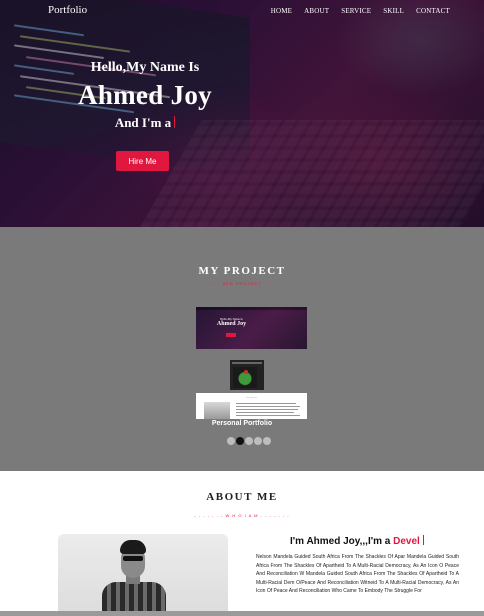  I want to click on project-caption: Personal Portfolio, so click(242, 423).